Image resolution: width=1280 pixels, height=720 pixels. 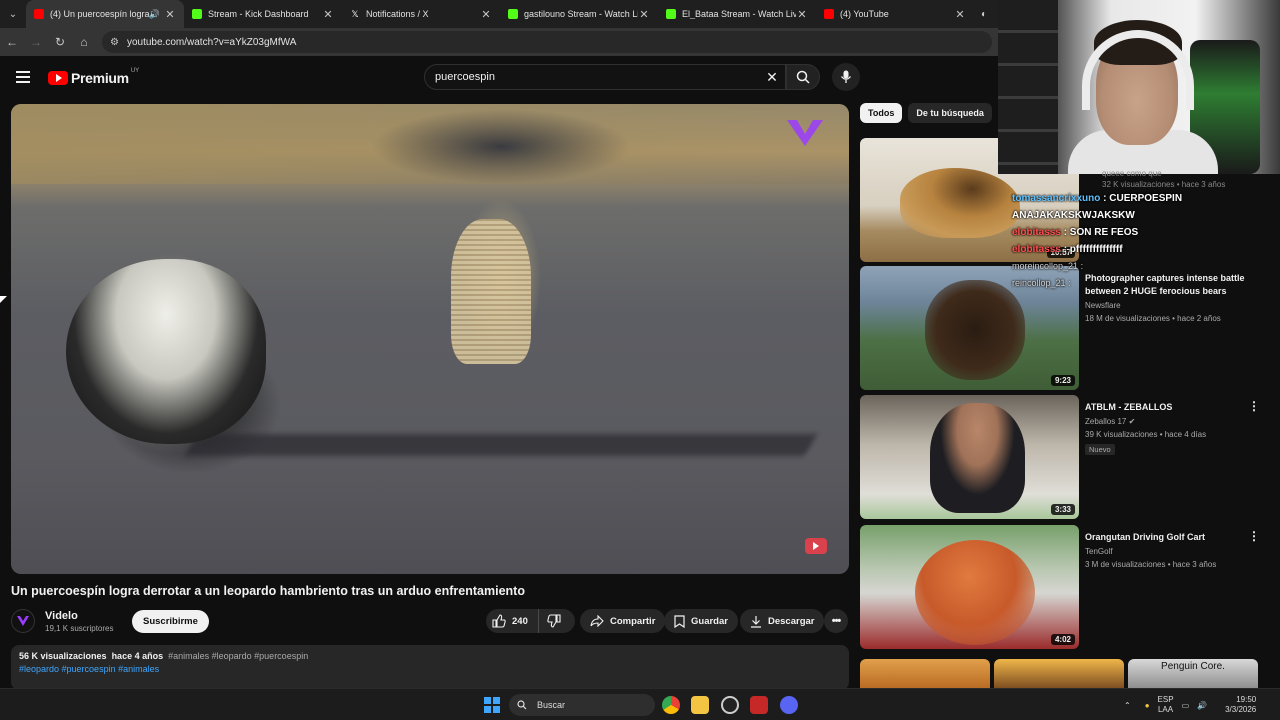 What do you see at coordinates (1165, 421) in the screenshot?
I see `channel-name: Zeballos 17 ✔` at bounding box center [1165, 421].